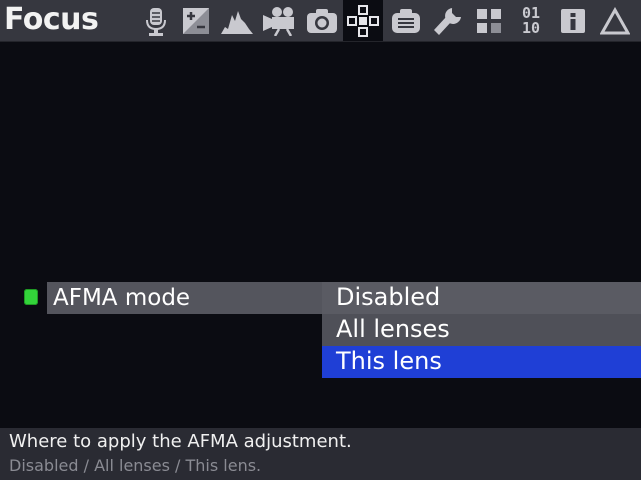 The width and height of the screenshot is (641, 480). I want to click on top-tab-bar: Focus 01 10, so click(320, 21).